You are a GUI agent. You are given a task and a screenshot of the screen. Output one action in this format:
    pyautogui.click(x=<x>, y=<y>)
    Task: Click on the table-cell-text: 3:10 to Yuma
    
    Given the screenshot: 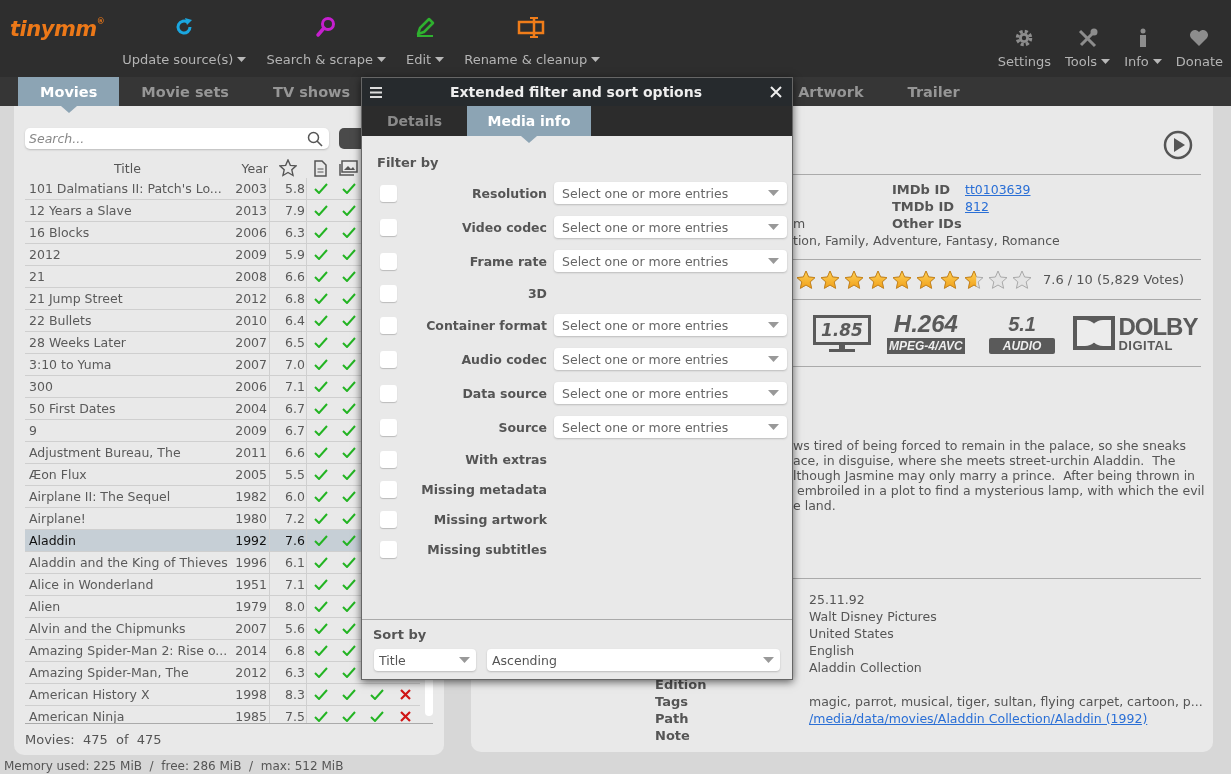 What is the action you would take?
    pyautogui.click(x=70, y=364)
    